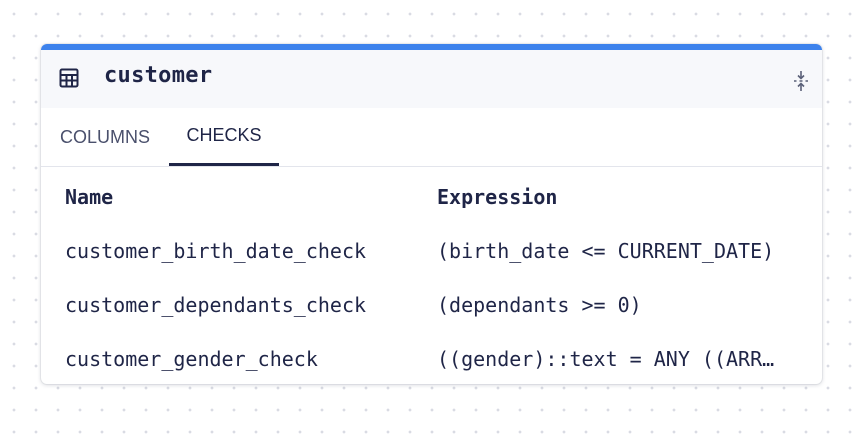  What do you see at coordinates (191, 359) in the screenshot?
I see `check-name: customer_gender_check` at bounding box center [191, 359].